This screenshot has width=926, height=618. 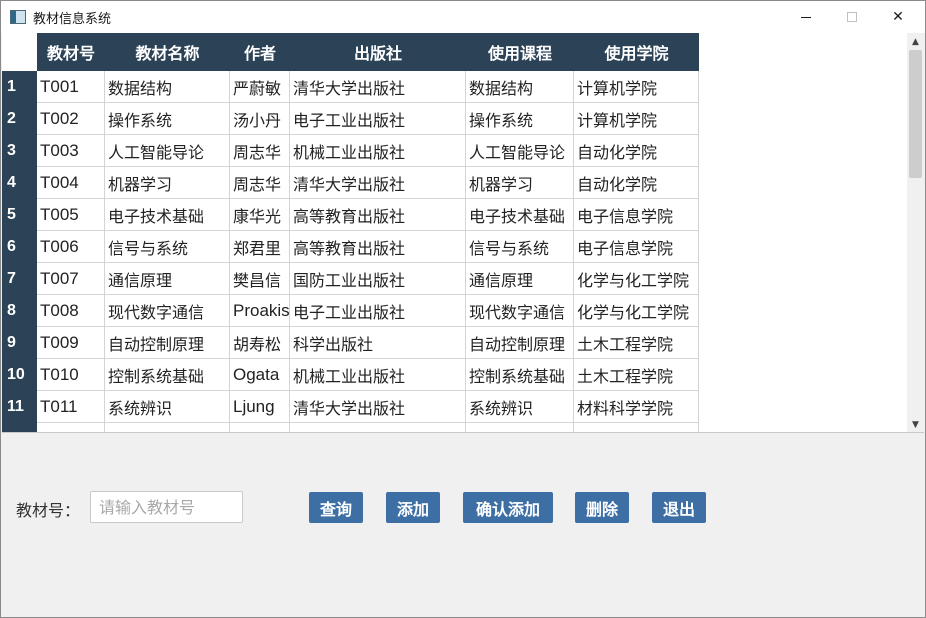 What do you see at coordinates (167, 52) in the screenshot?
I see `column-header: 教材名称` at bounding box center [167, 52].